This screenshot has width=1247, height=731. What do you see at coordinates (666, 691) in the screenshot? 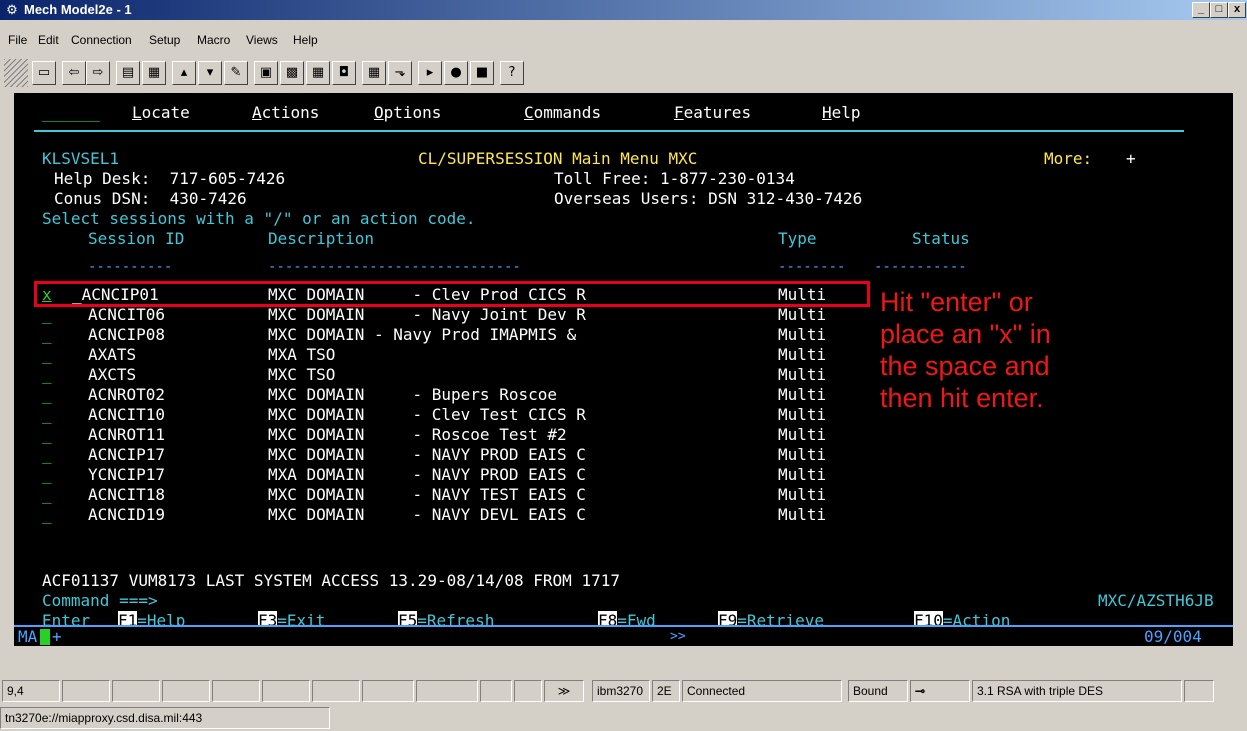
I see `terminal-model: 2E` at bounding box center [666, 691].